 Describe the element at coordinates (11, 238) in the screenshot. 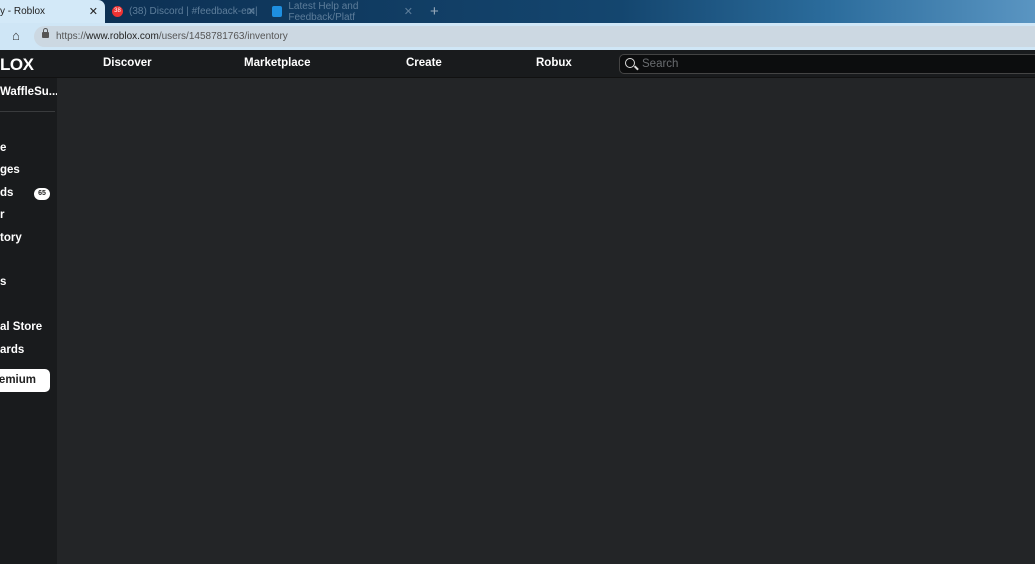

I see `sidebar-item-inventory: tory` at that location.